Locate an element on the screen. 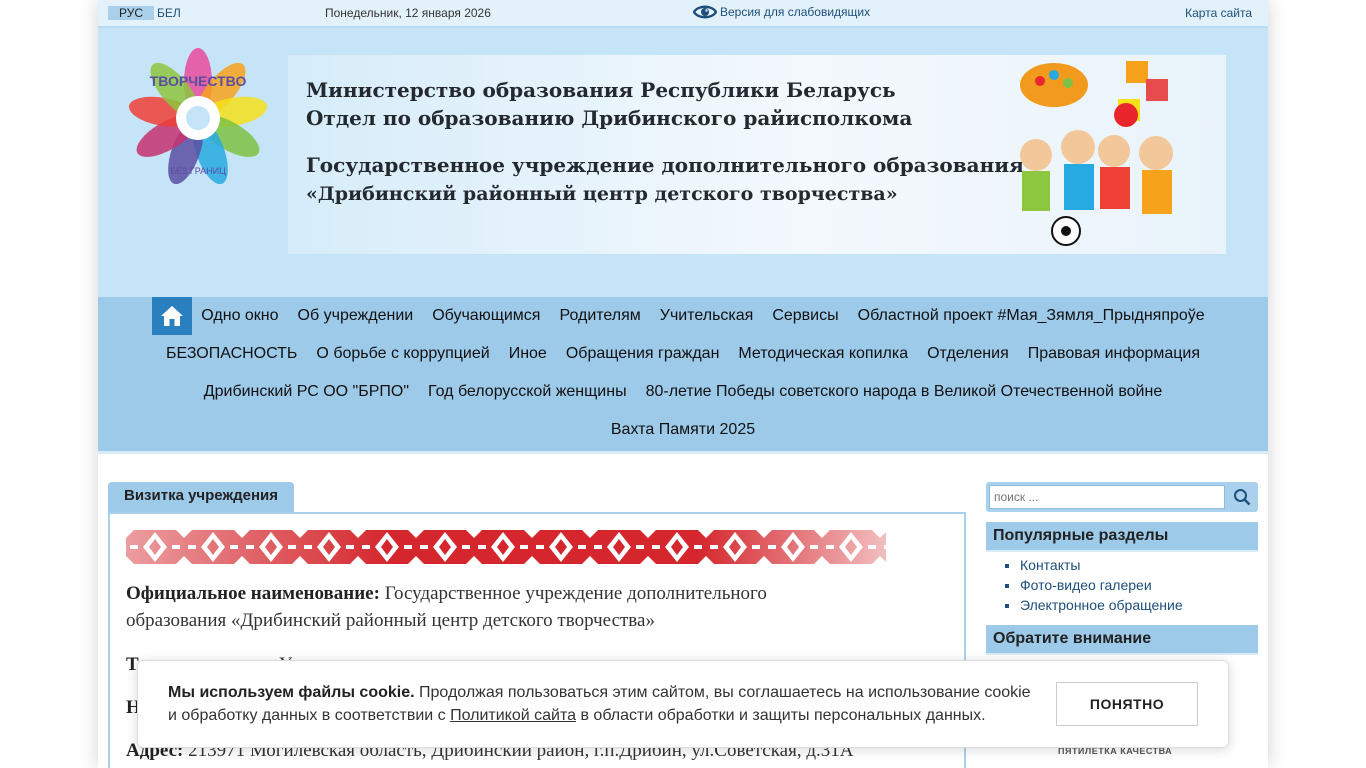  low-vision-label: Версия для слабовидящих is located at coordinates (795, 12).